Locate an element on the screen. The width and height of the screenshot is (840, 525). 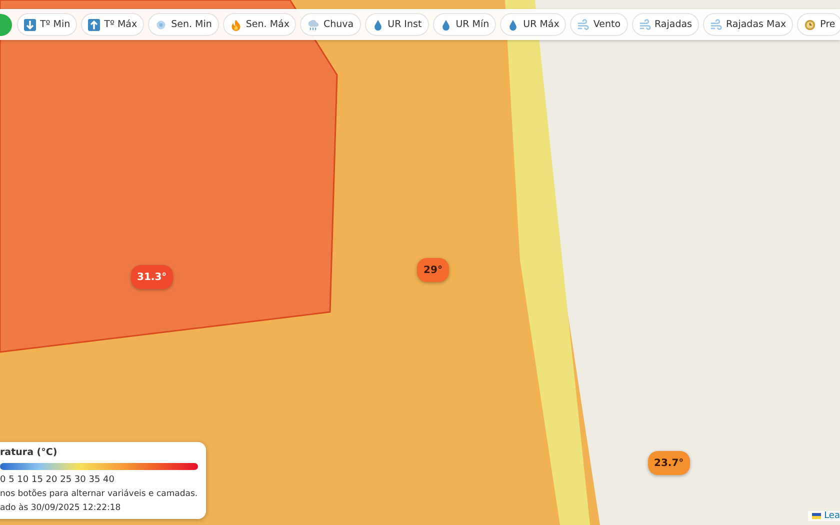
layer-button: Rajadas Max is located at coordinates (748, 24).